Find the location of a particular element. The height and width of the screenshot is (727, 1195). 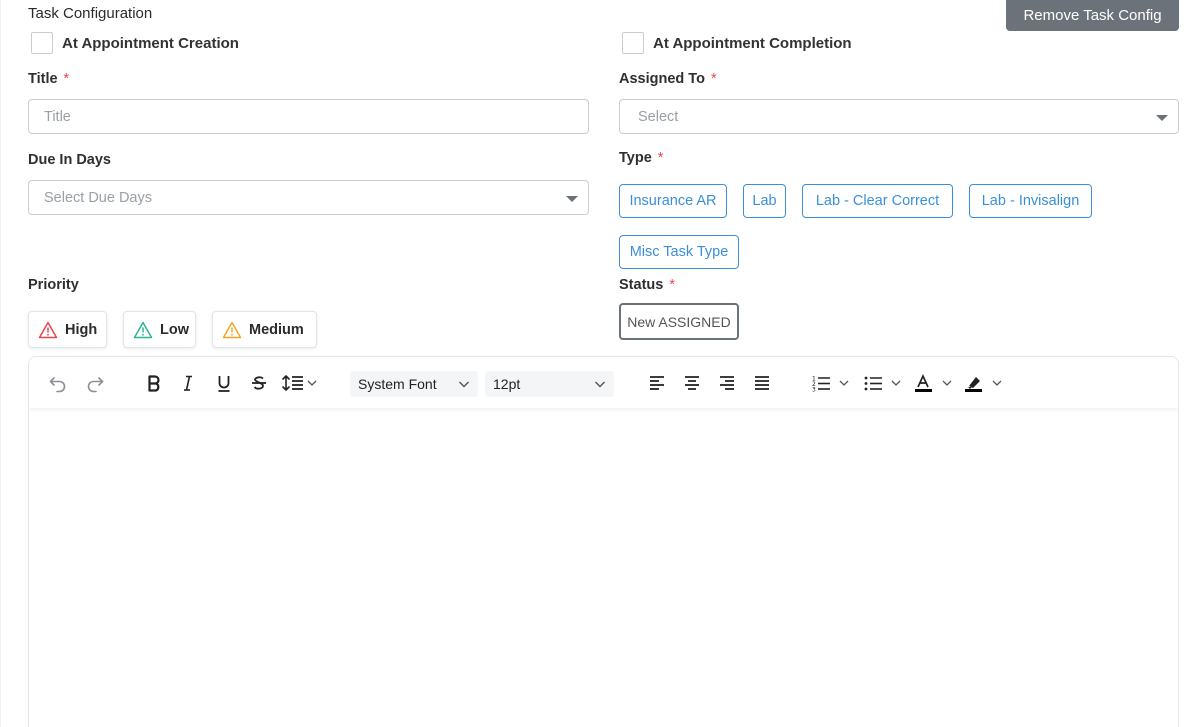

type-chip-insurance-ar: Insurance AR is located at coordinates (673, 201).